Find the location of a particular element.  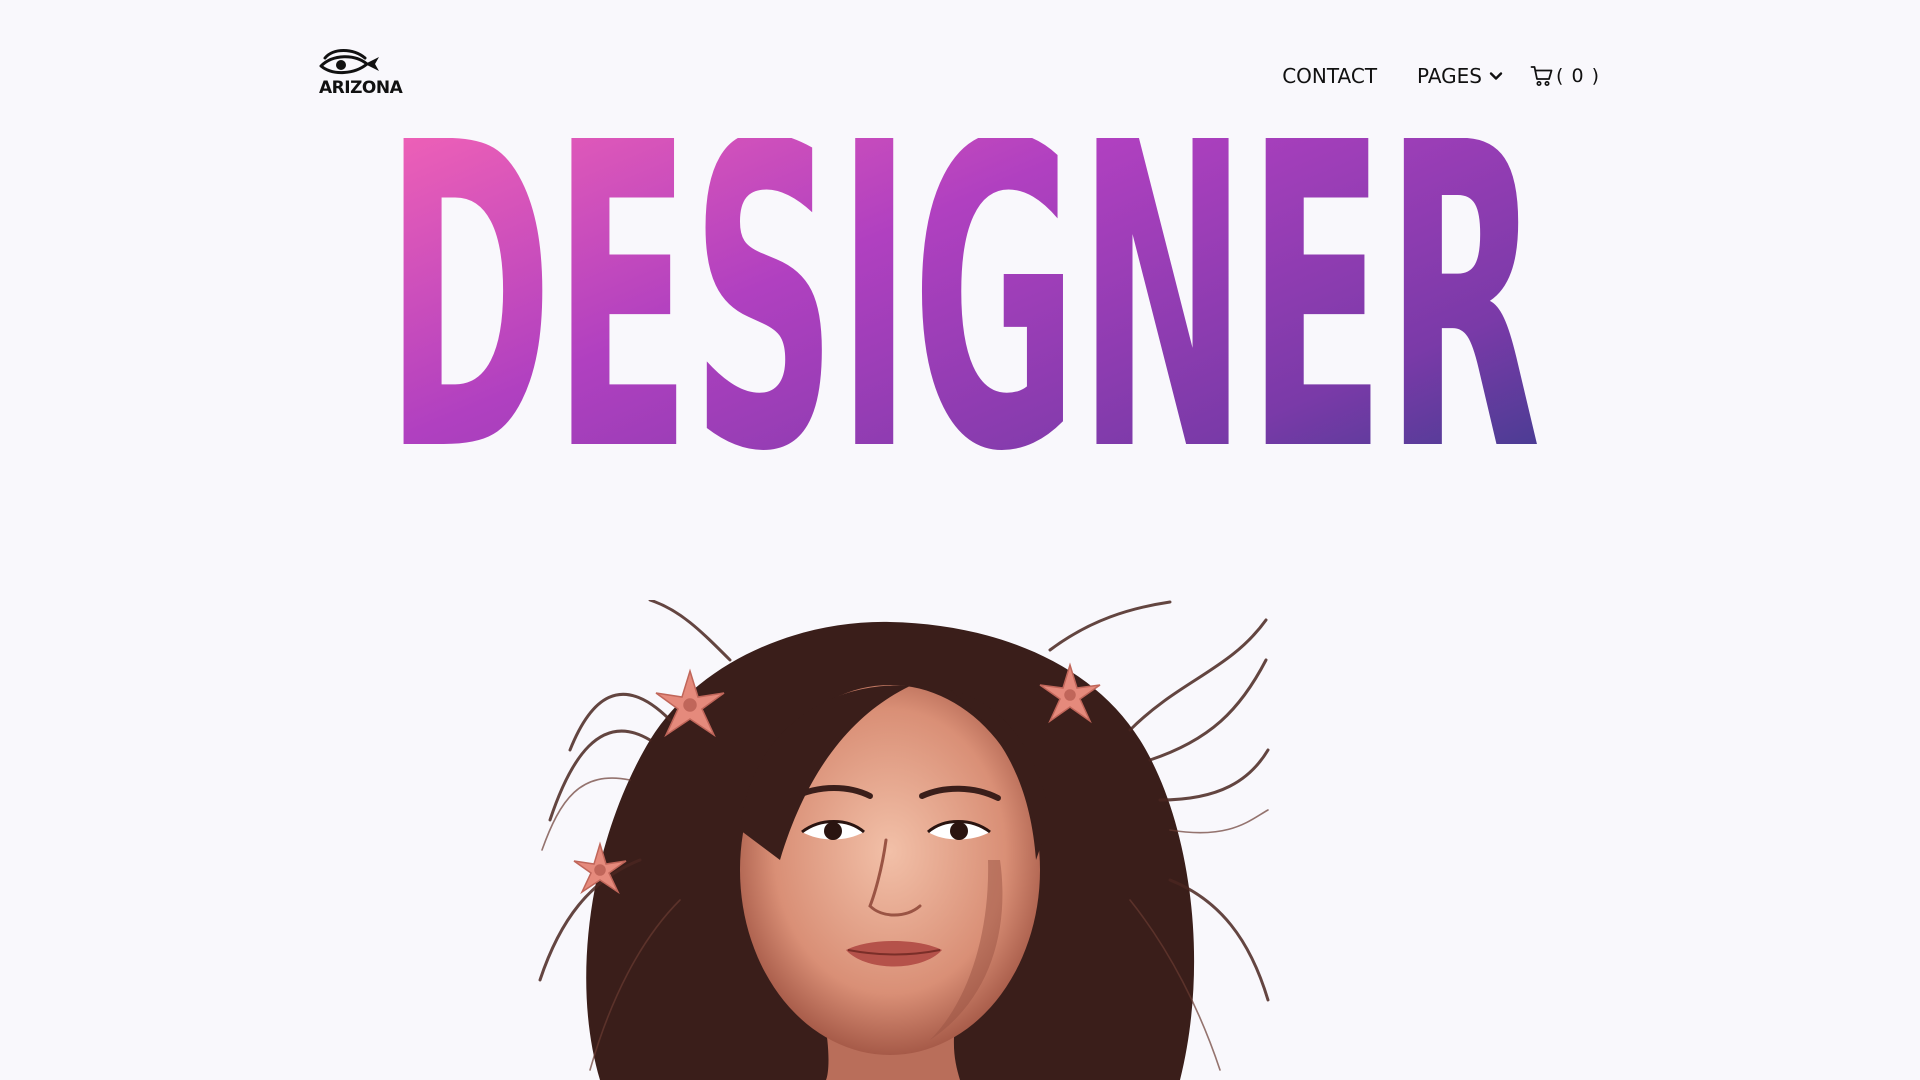

logo-link: ARIZONA is located at coordinates (362, 73).